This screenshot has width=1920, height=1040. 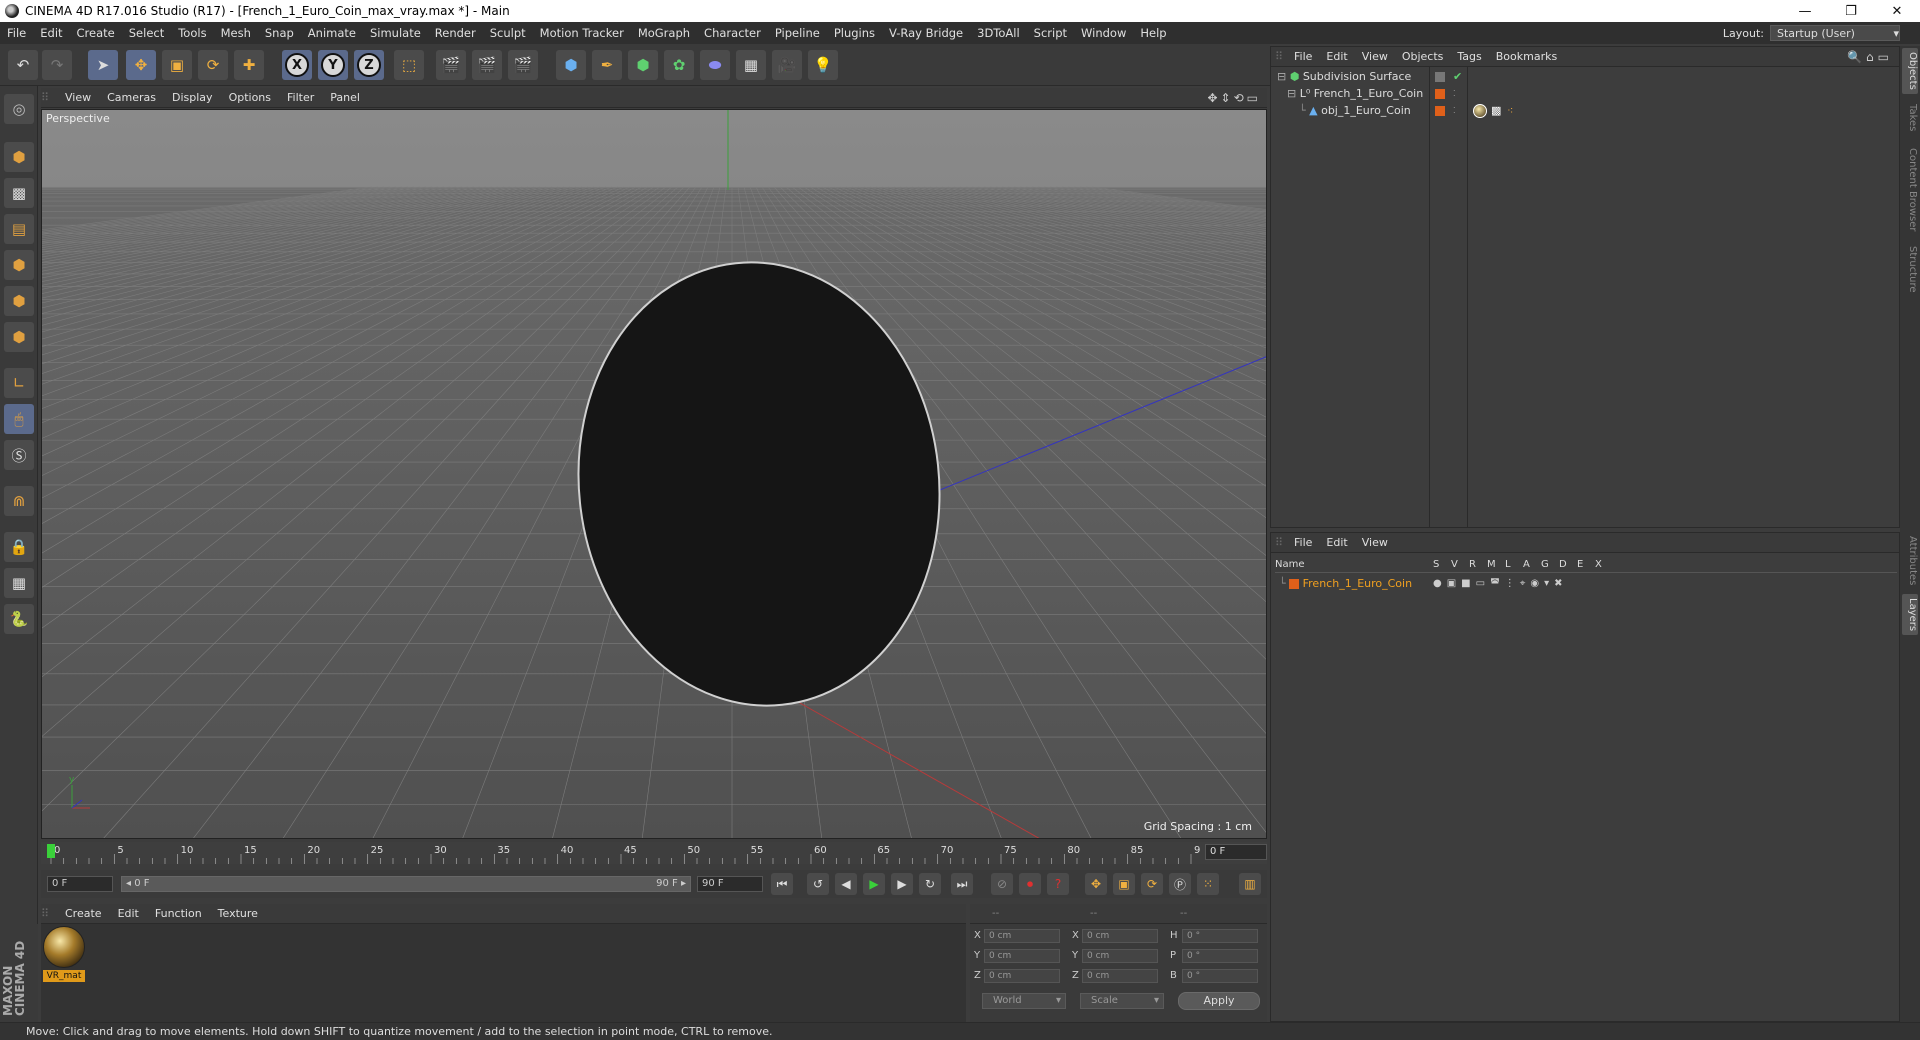 What do you see at coordinates (451, 65) in the screenshot?
I see `render-view-button: 🎬` at bounding box center [451, 65].